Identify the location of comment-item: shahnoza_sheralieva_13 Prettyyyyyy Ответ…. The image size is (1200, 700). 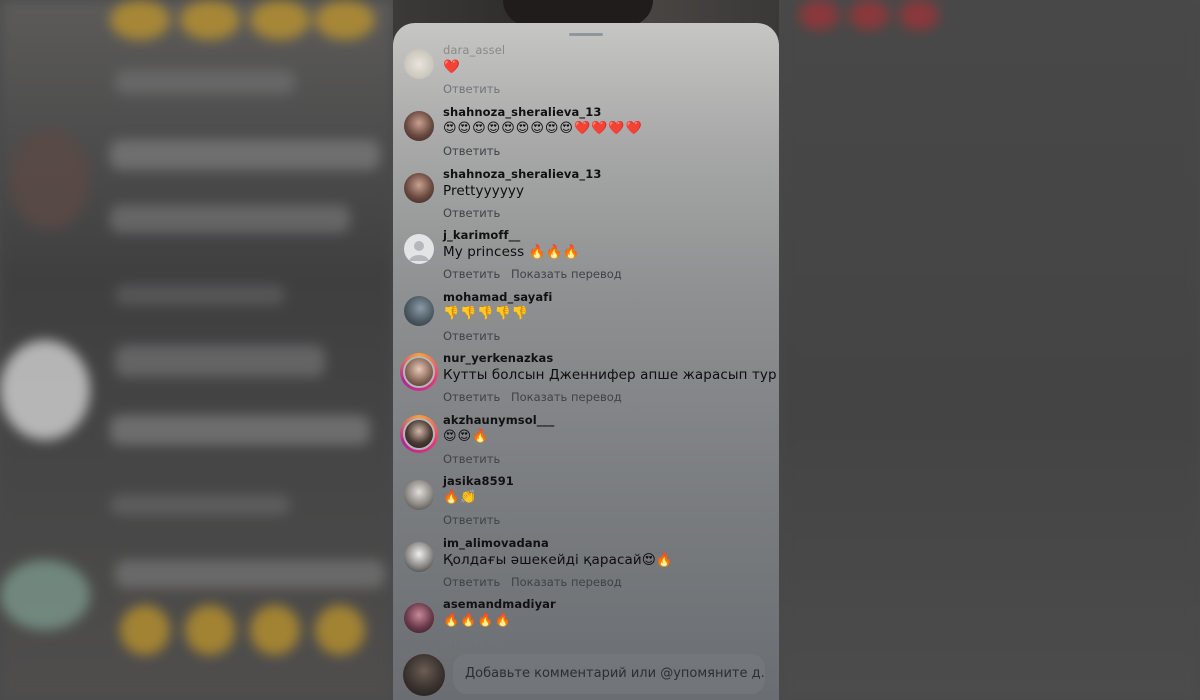
(586, 198).